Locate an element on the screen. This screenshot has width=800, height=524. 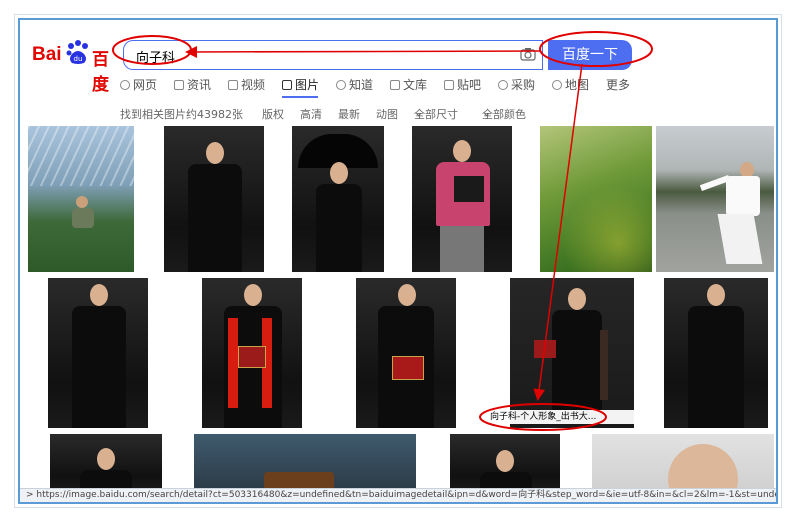
search-input: 向子科 is located at coordinates (155, 56).